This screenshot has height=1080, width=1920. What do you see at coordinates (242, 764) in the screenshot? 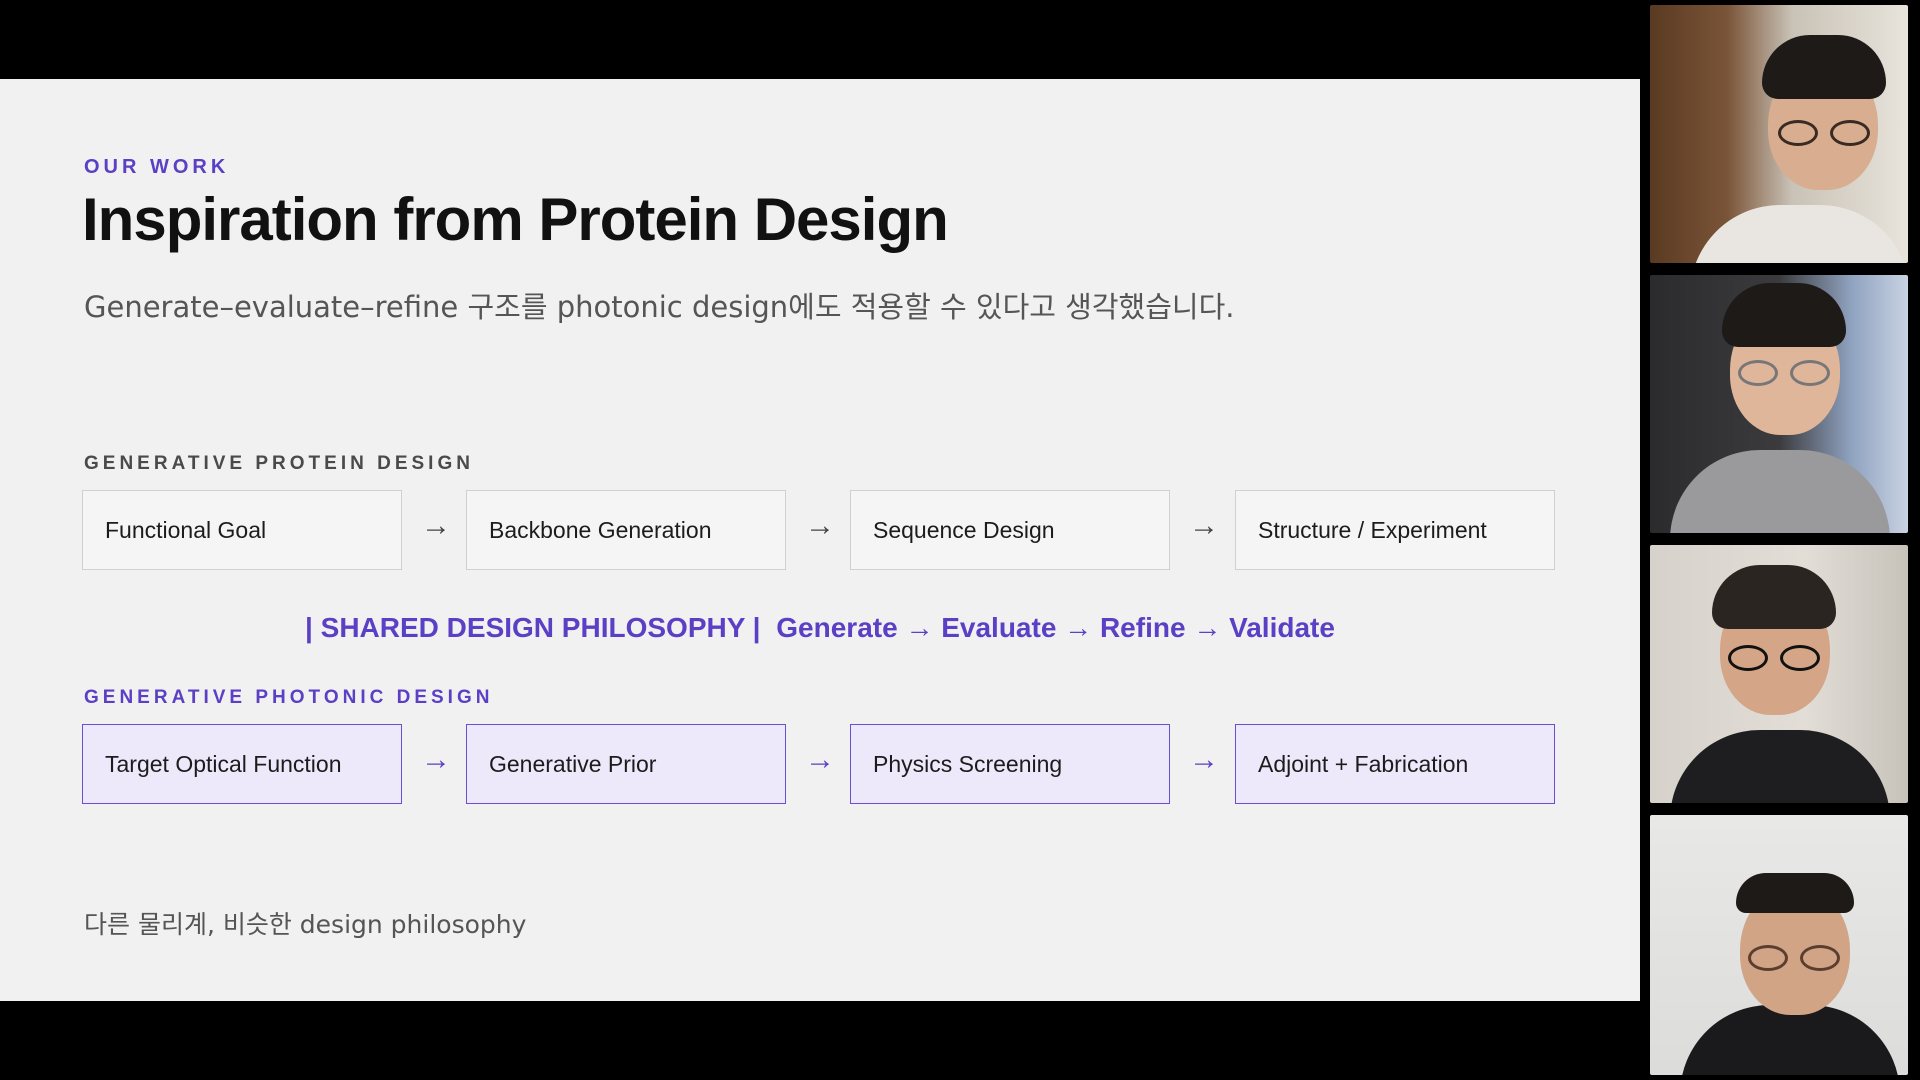
I see `photonic-step-box: Target Optical Function` at bounding box center [242, 764].